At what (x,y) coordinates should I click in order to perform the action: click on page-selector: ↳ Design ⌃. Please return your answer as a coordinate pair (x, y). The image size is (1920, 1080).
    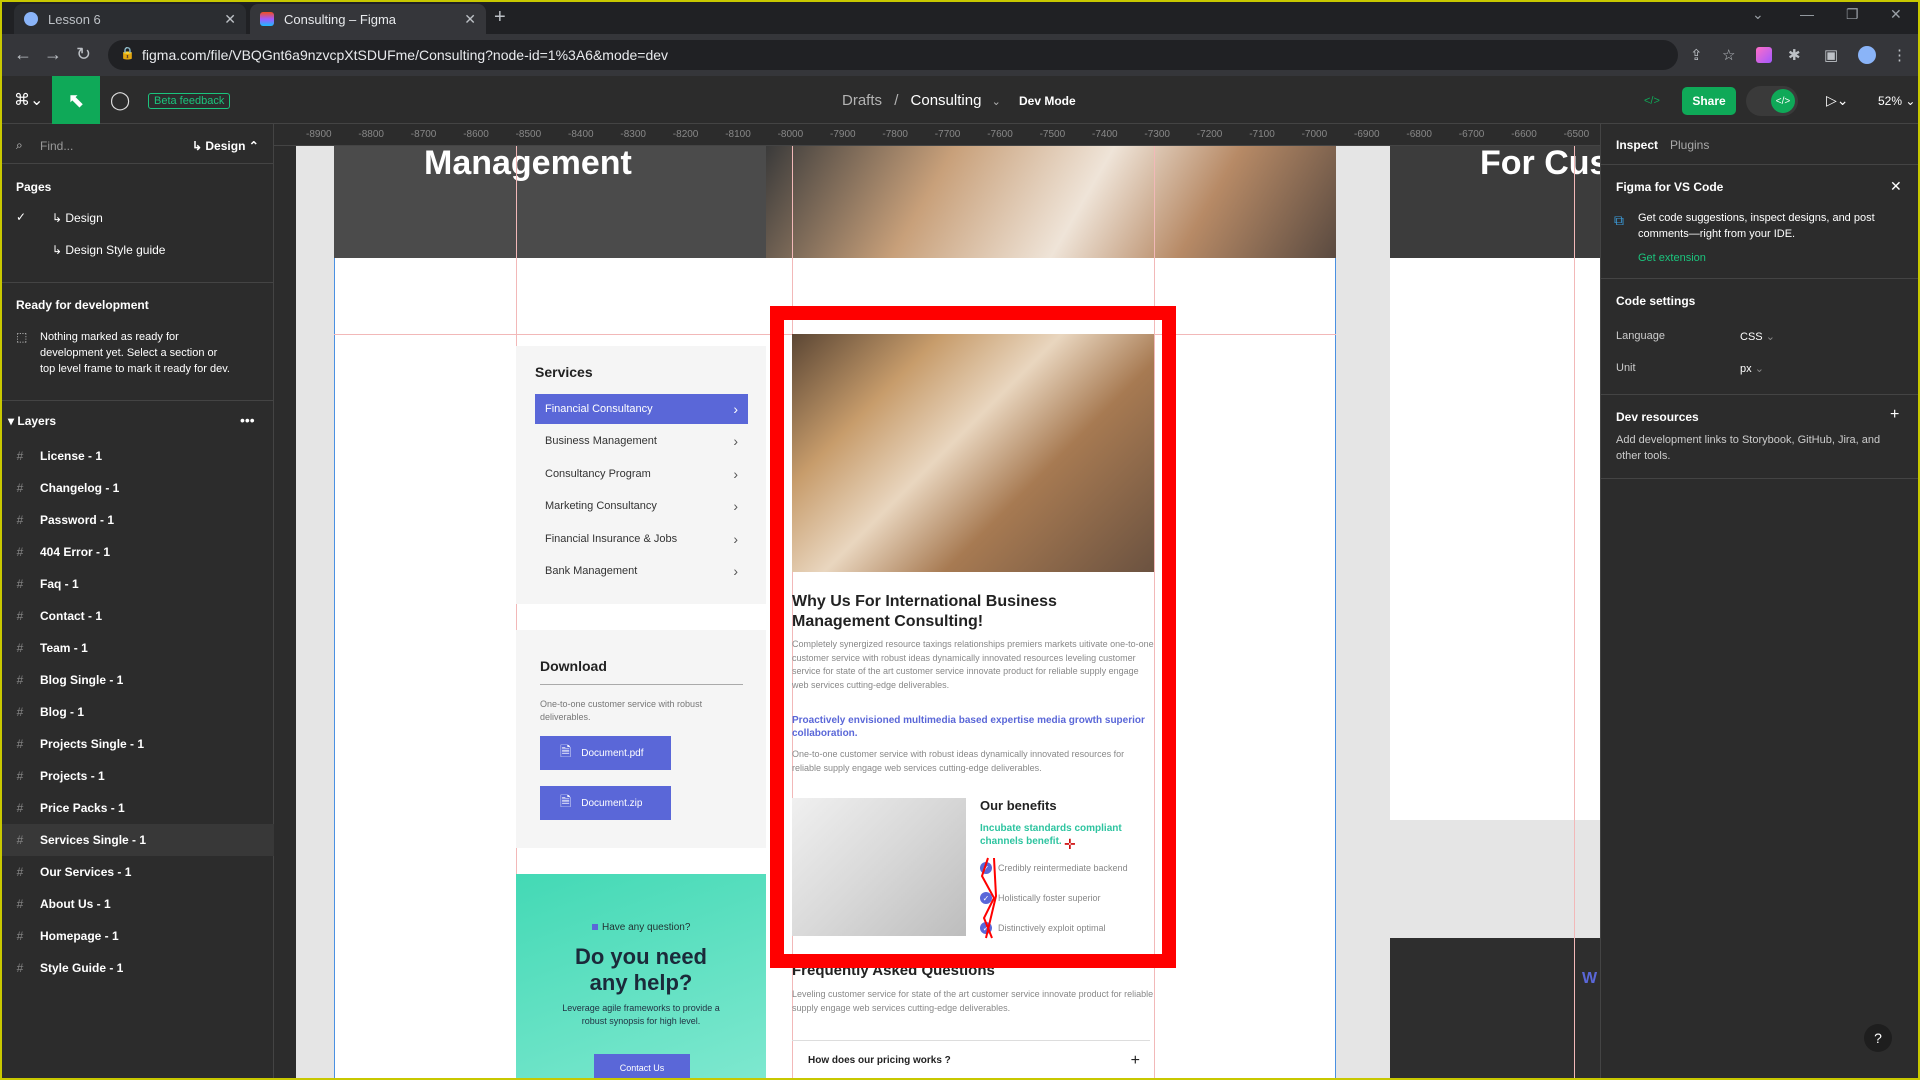
    Looking at the image, I should click on (225, 146).